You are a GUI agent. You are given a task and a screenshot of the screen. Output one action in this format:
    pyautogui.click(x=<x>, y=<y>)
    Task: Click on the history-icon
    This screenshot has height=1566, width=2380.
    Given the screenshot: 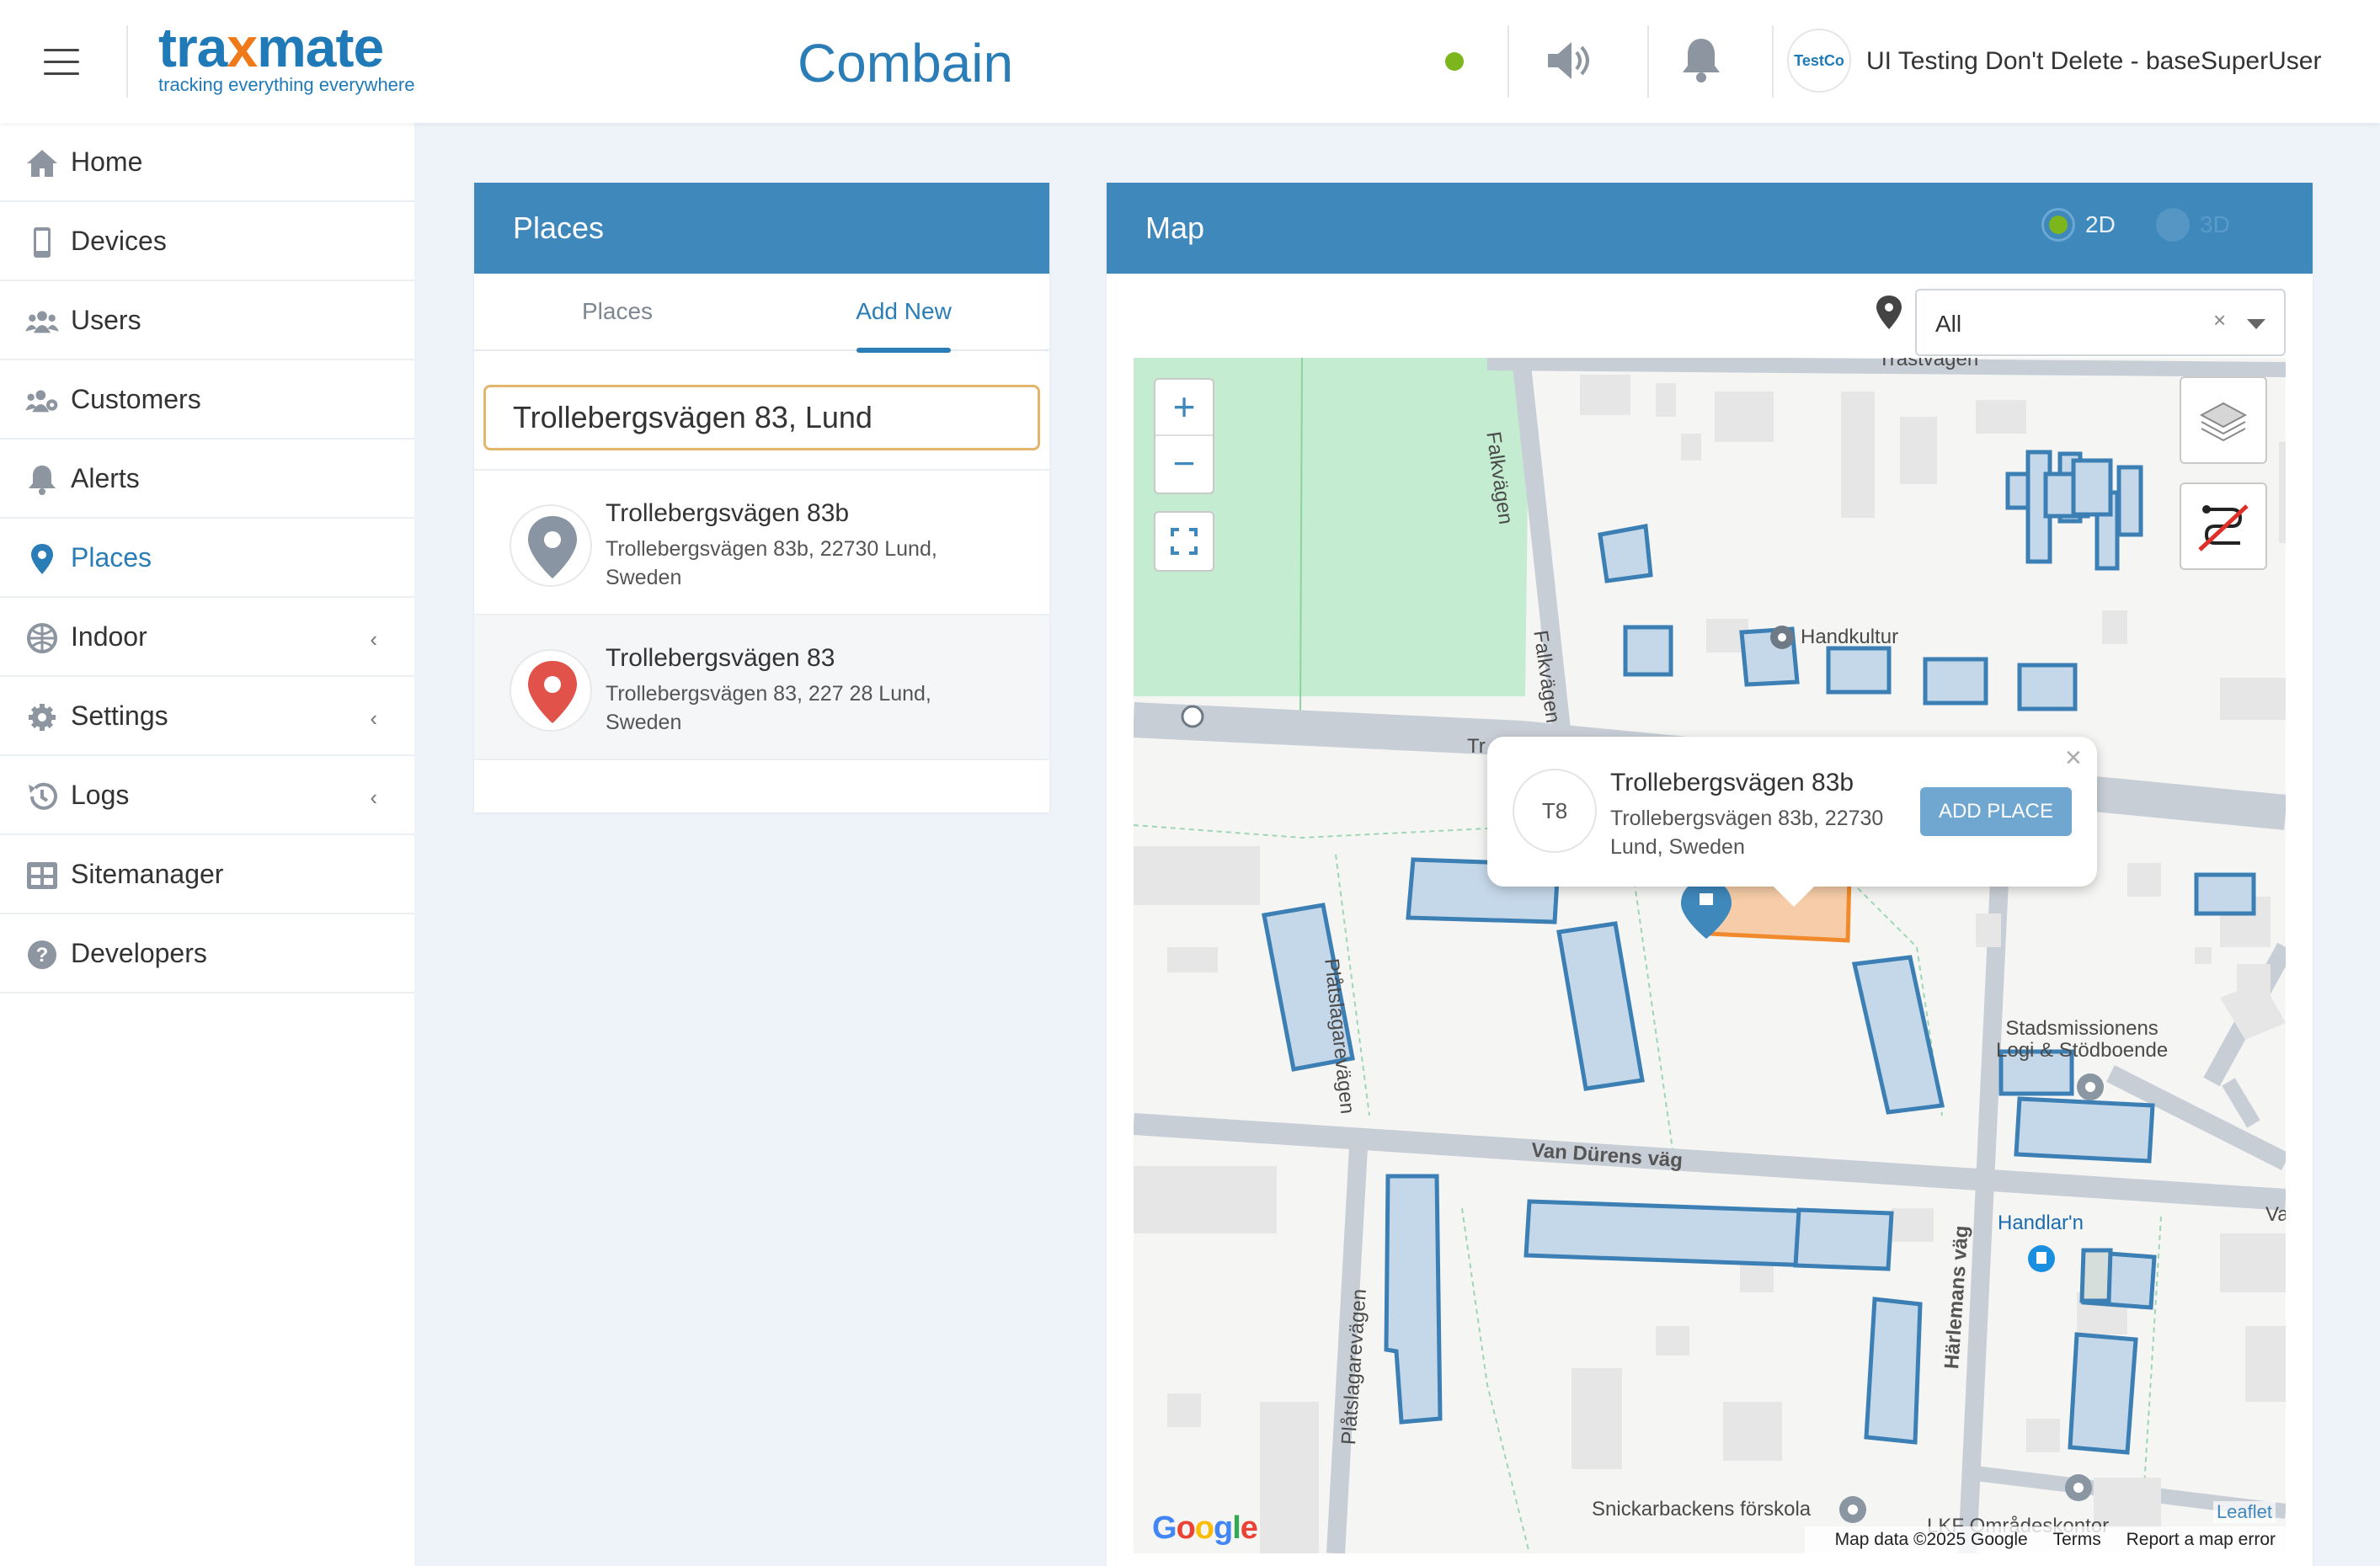 What is the action you would take?
    pyautogui.click(x=43, y=796)
    